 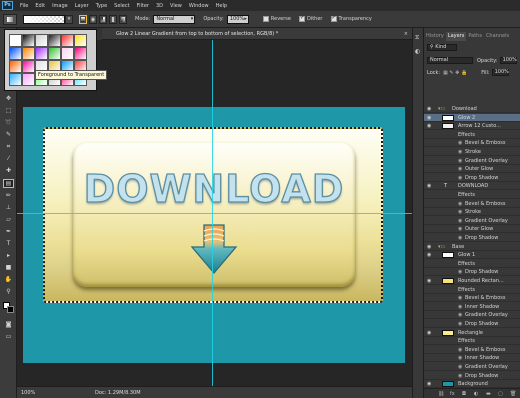 What do you see at coordinates (472, 247) in the screenshot?
I see `layer-row: ◉ ▾▭ Base` at bounding box center [472, 247].